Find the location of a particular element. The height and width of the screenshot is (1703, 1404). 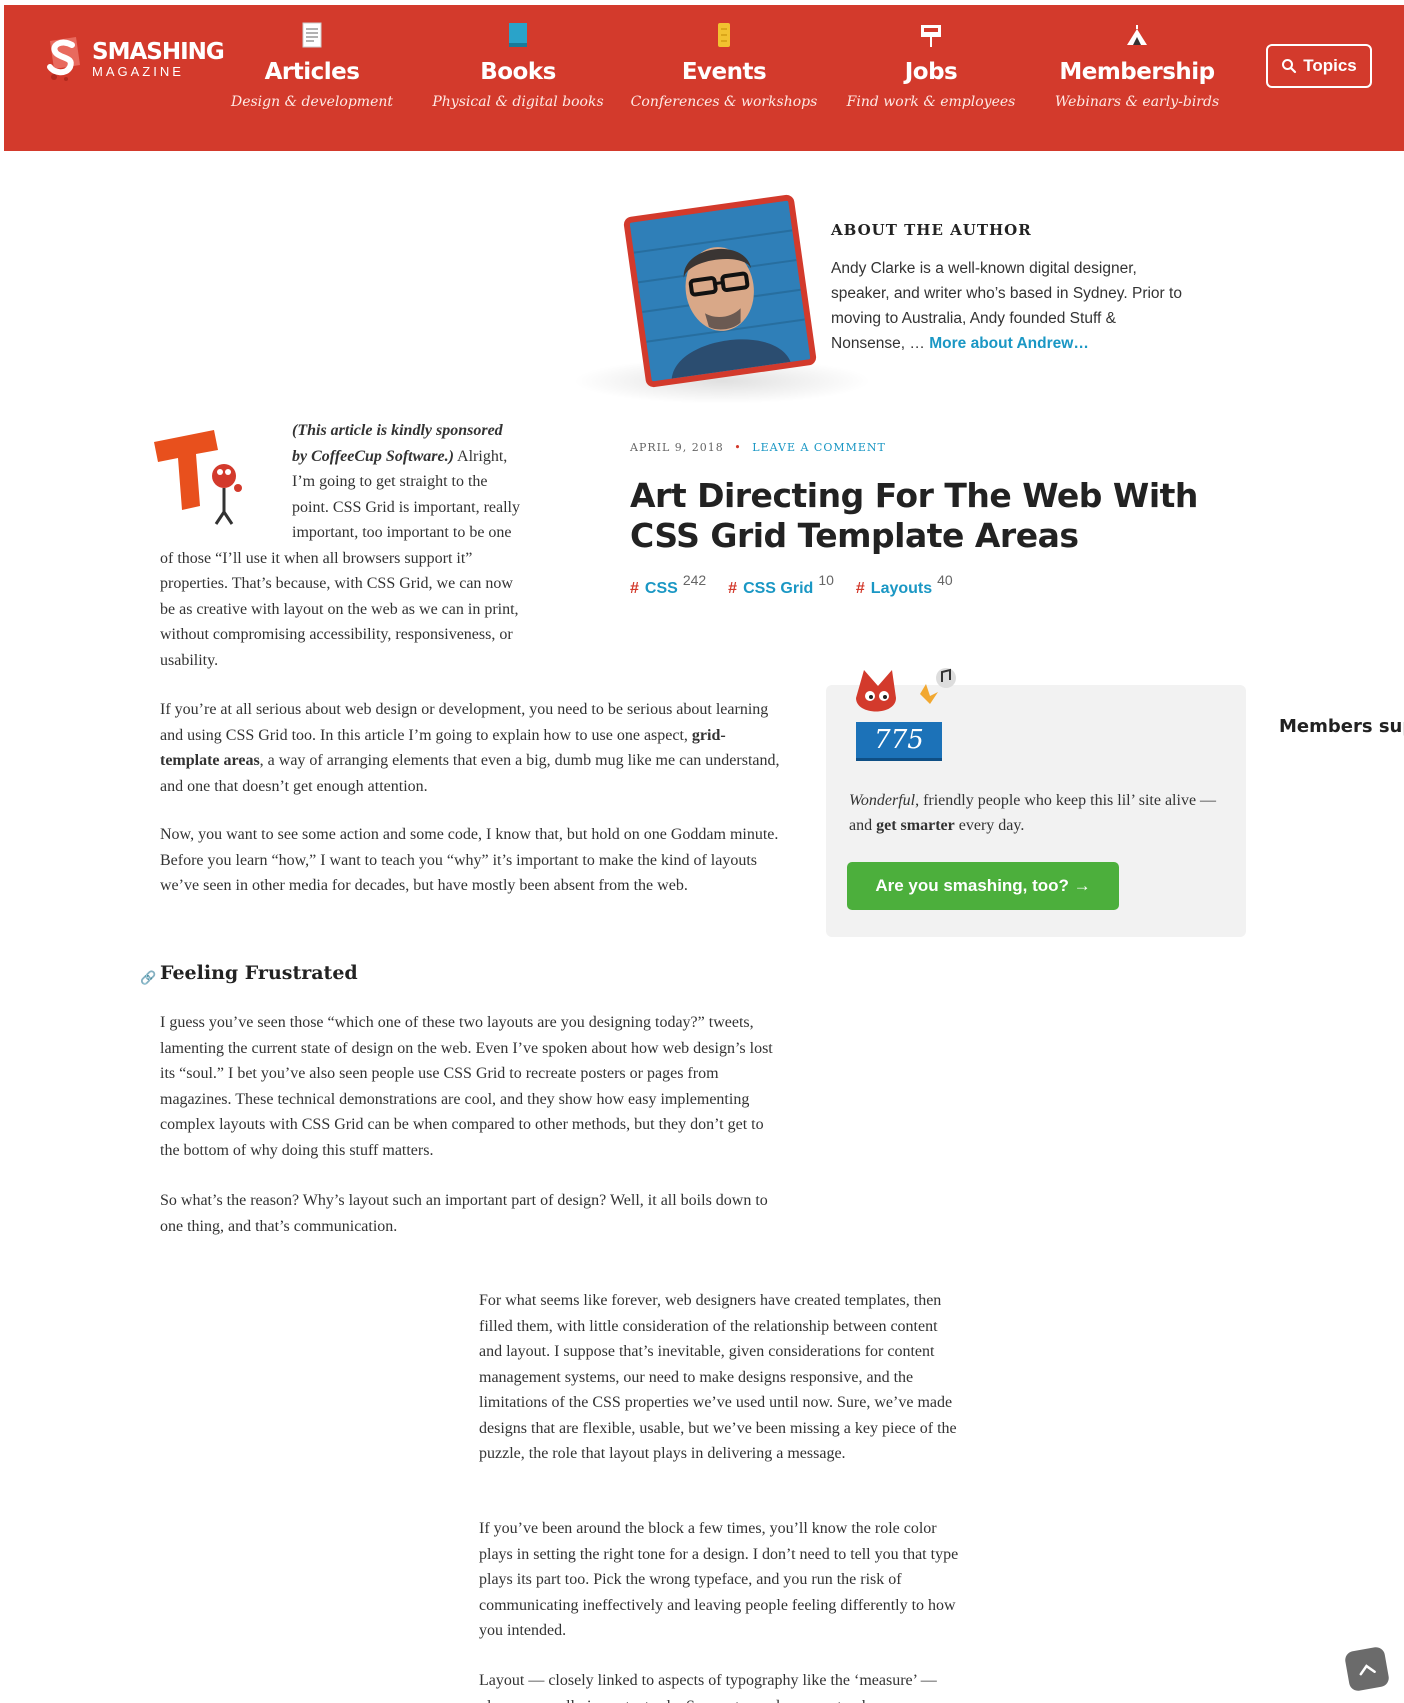

ticket-icon is located at coordinates (724, 35).